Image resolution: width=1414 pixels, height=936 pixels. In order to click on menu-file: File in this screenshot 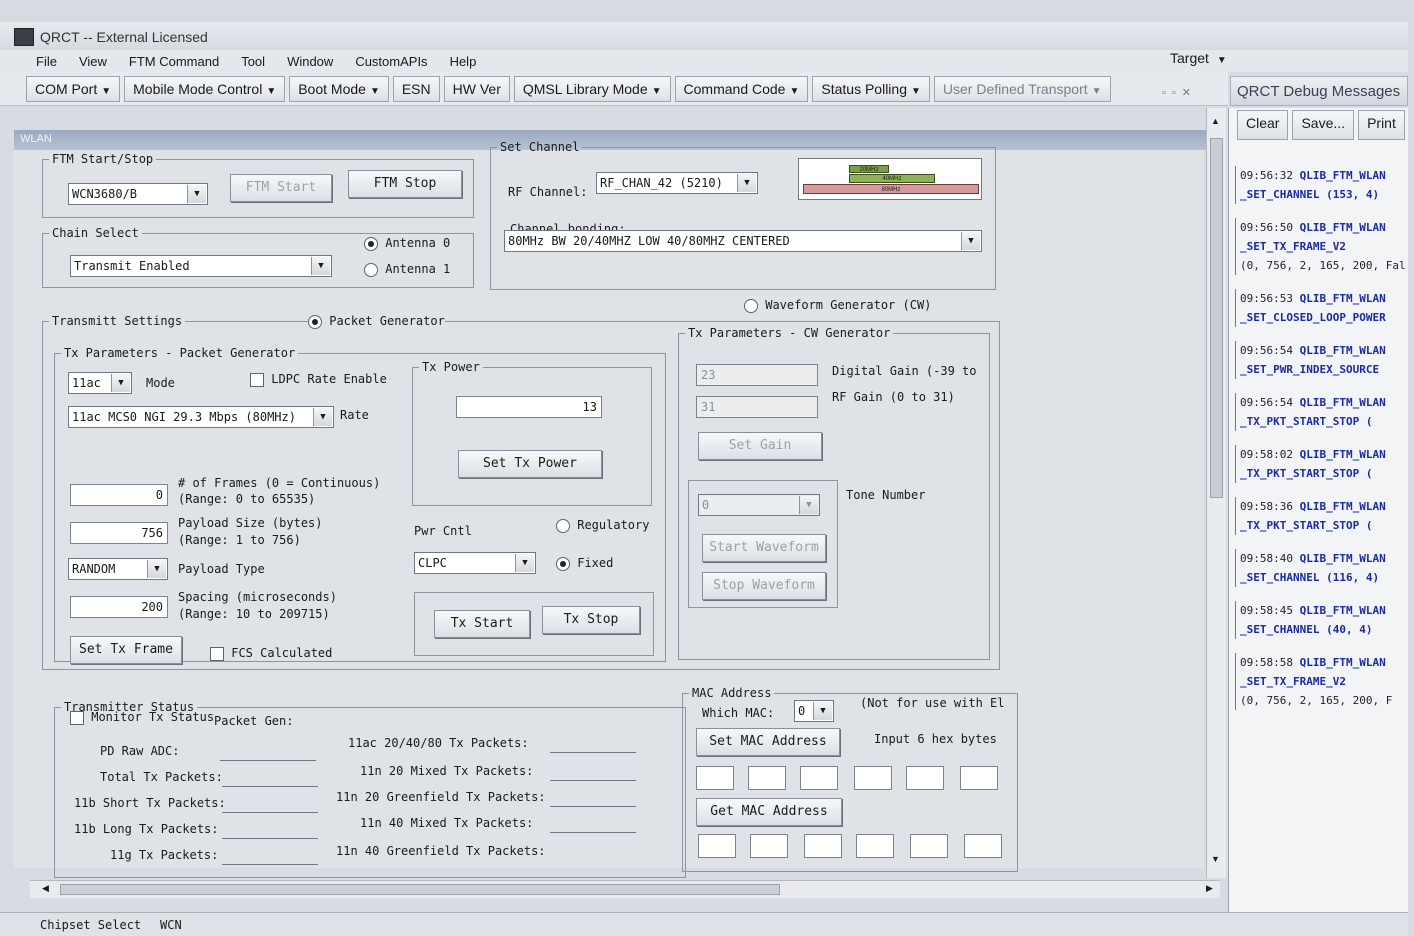, I will do `click(46, 61)`.